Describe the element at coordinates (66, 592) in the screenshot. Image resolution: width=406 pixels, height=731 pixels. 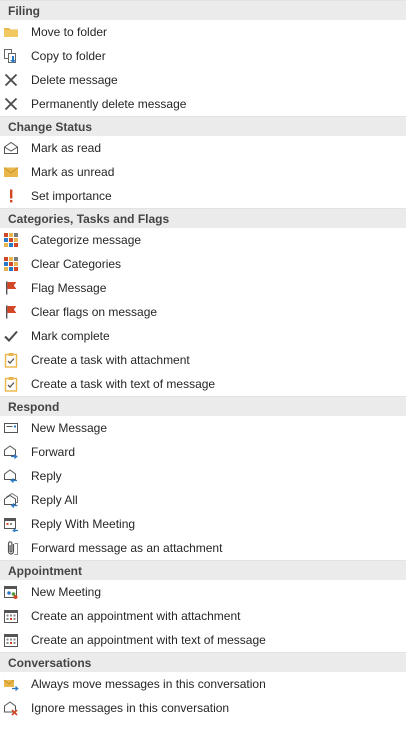
I see `menu-item-label: New Meeting` at that location.